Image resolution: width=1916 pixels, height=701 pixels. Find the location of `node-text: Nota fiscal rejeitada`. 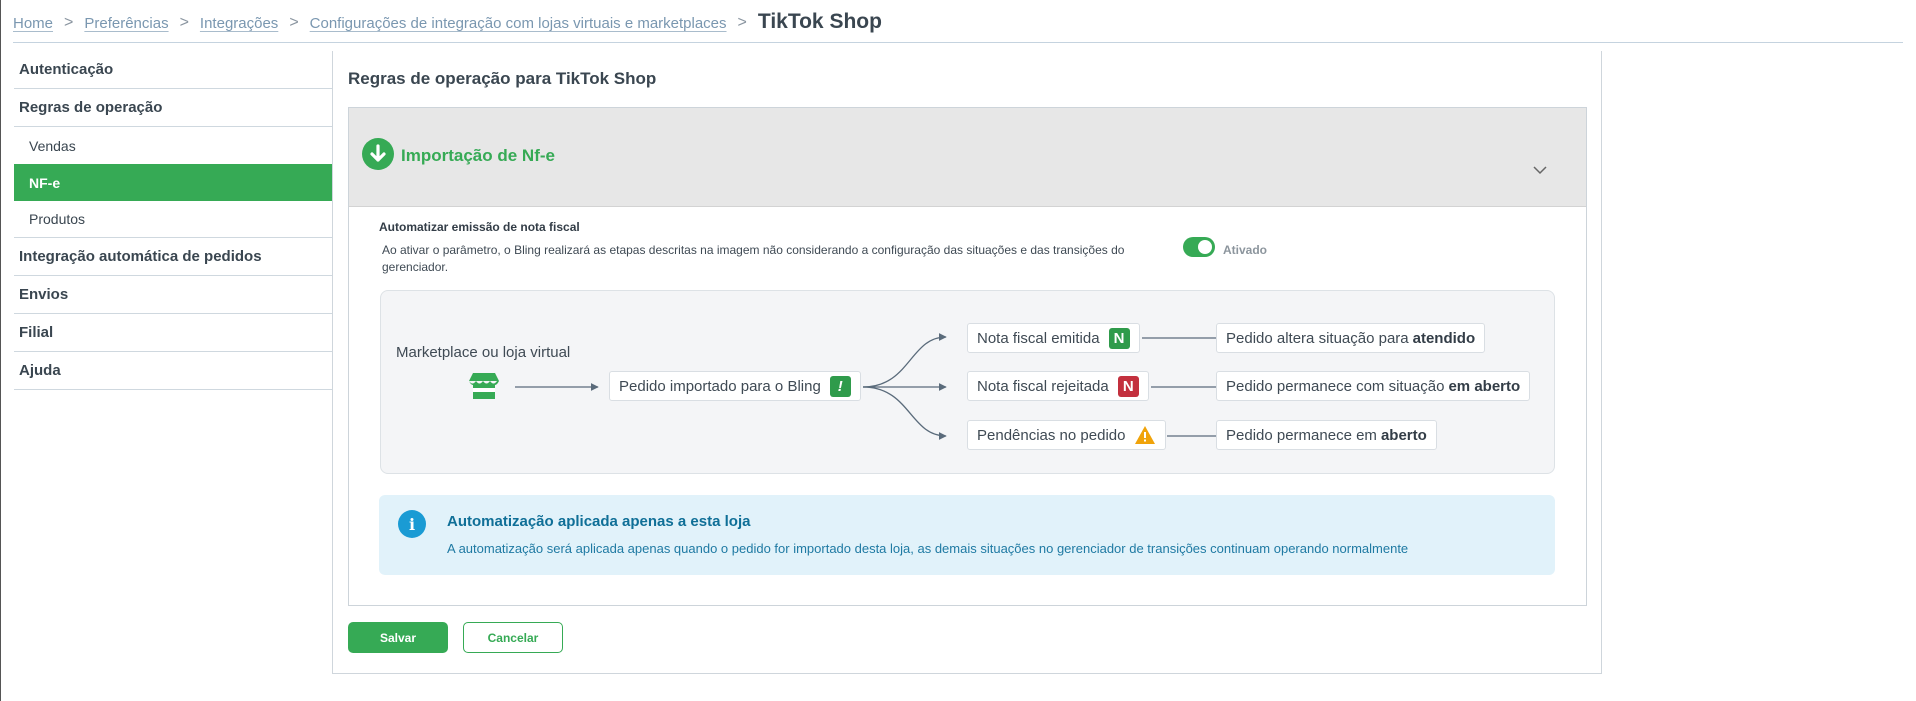

node-text: Nota fiscal rejeitada is located at coordinates (1043, 386).